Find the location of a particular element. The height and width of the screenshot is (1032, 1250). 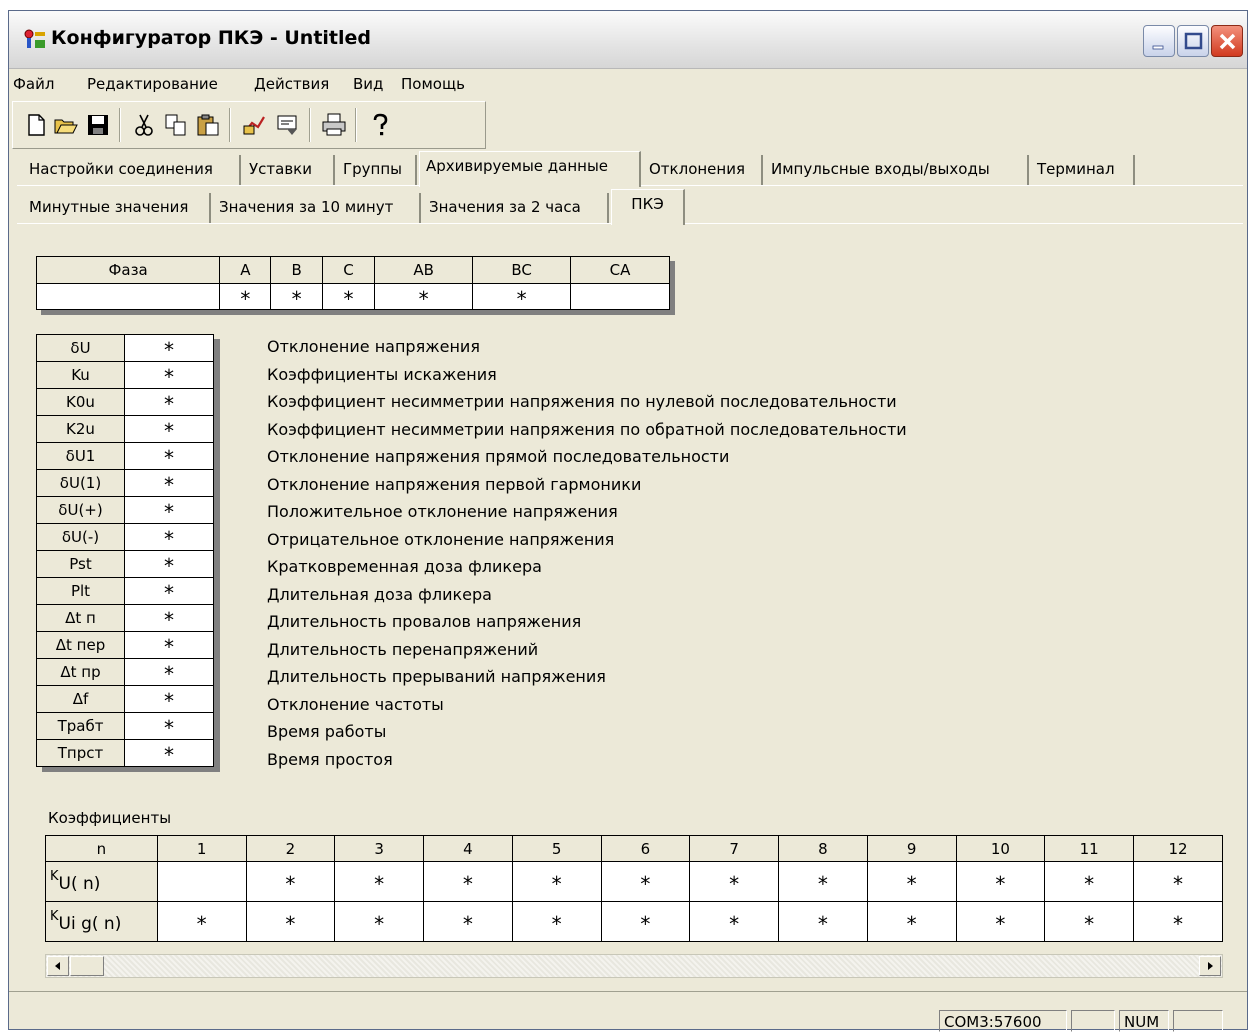

paste-icon is located at coordinates (208, 125).